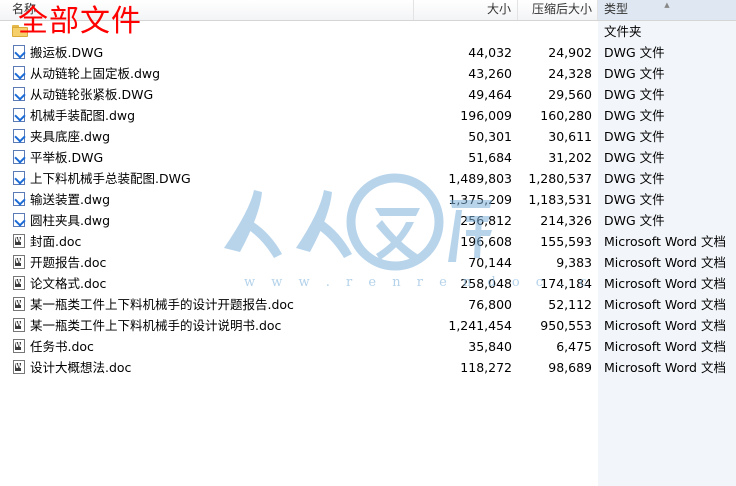  I want to click on file-row: 封面.doc 196,608 155,593 Microsoft Word 文档, so click(368, 241).